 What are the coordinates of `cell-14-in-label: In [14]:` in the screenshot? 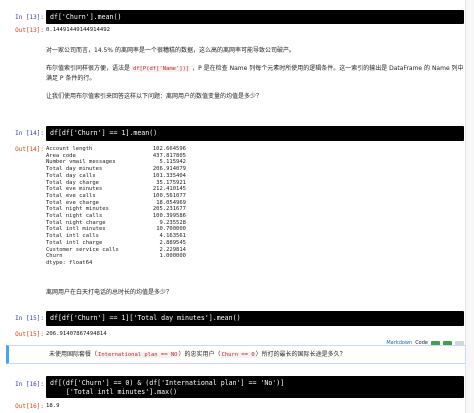 It's located at (29, 133).